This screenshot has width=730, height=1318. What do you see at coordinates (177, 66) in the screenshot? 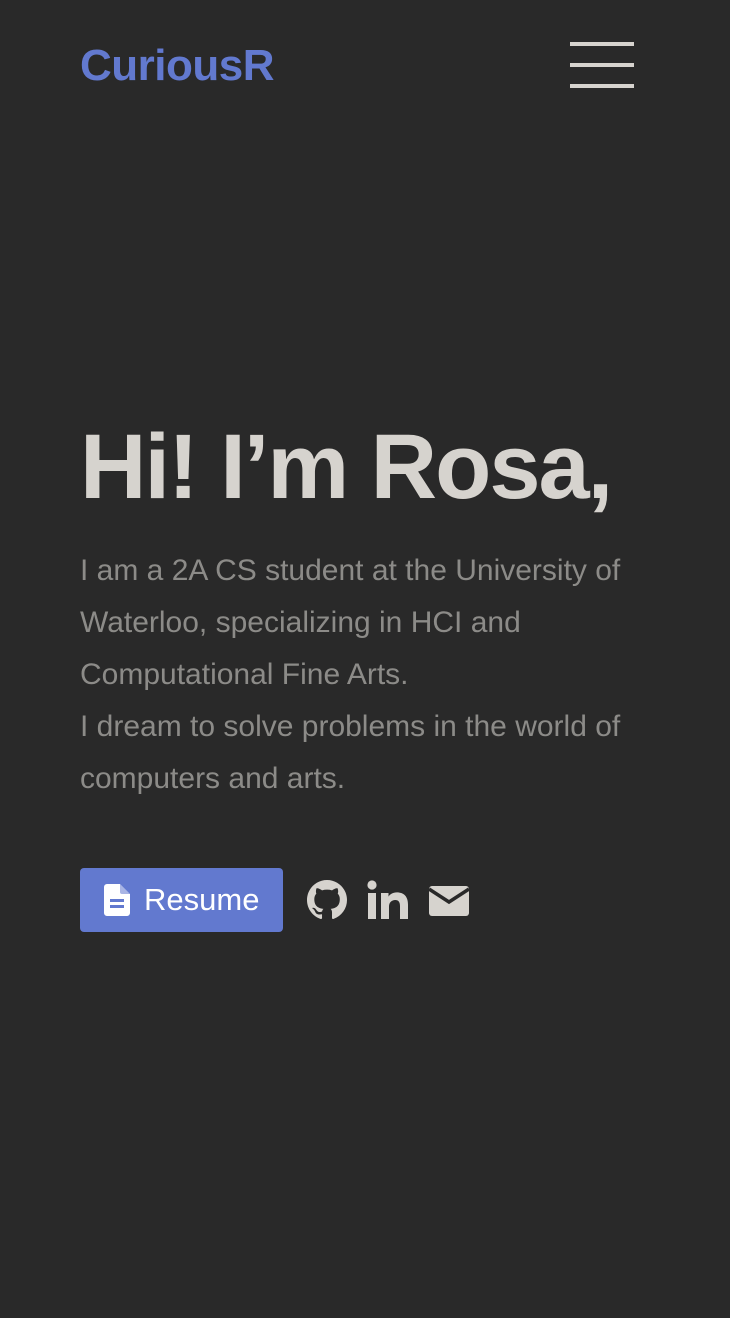
I see `site-logo: CuriousR` at bounding box center [177, 66].